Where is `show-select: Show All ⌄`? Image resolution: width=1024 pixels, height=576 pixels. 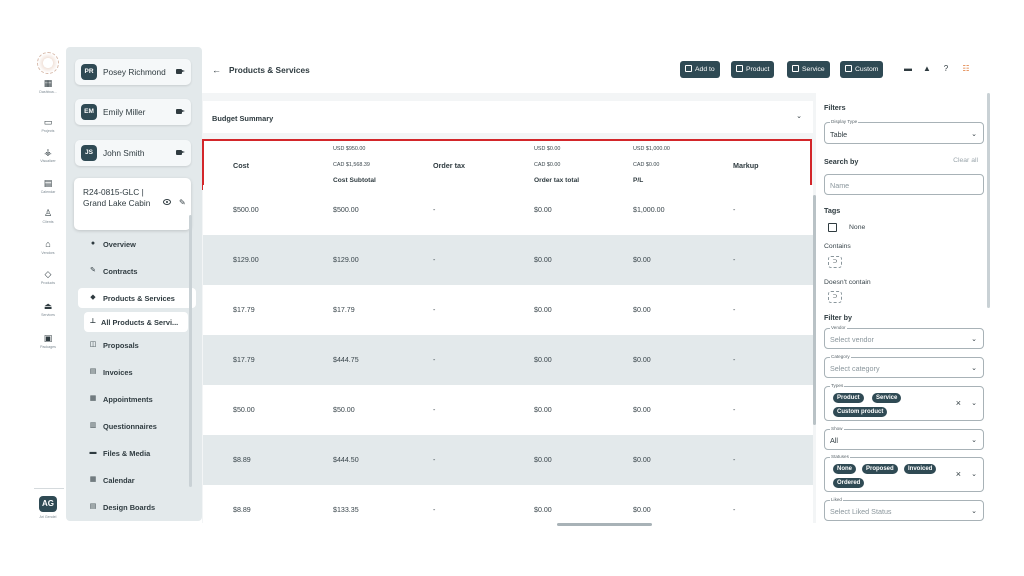 show-select: Show All ⌄ is located at coordinates (904, 438).